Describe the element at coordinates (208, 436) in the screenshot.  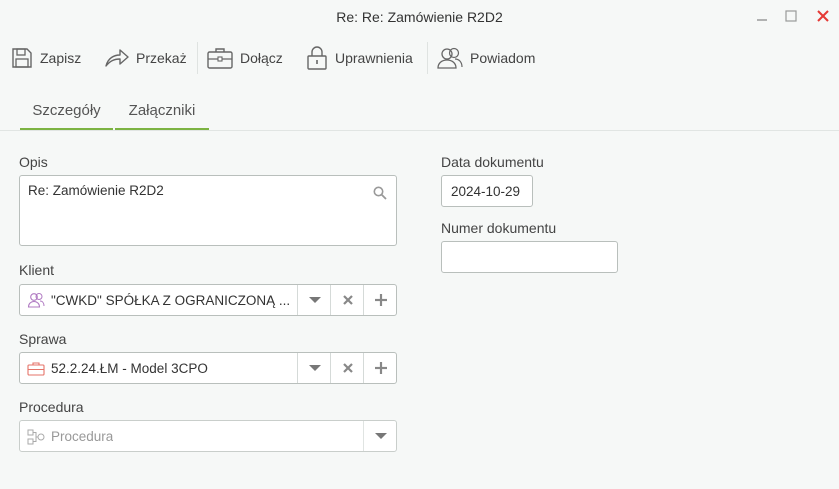
I see `procedura-select: Procedura` at that location.